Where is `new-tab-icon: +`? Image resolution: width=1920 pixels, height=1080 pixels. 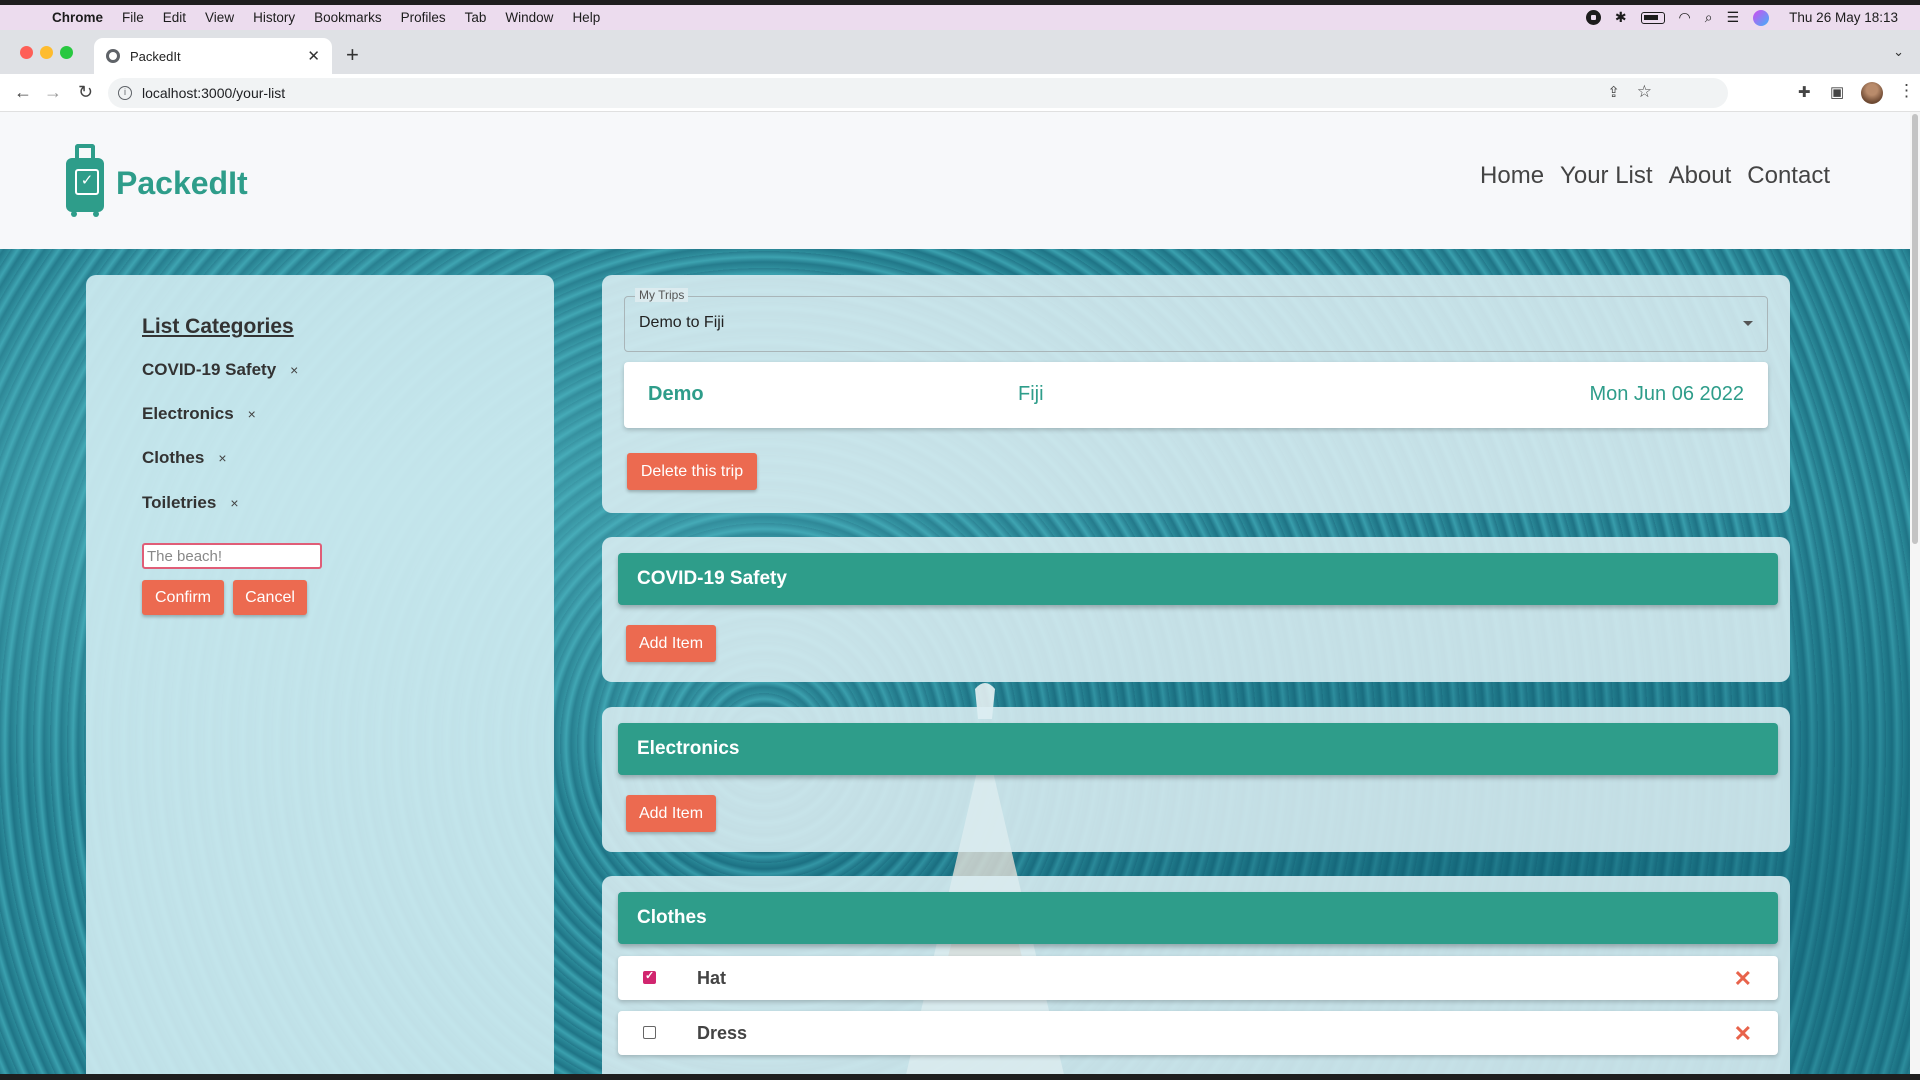
new-tab-icon: + is located at coordinates (352, 55).